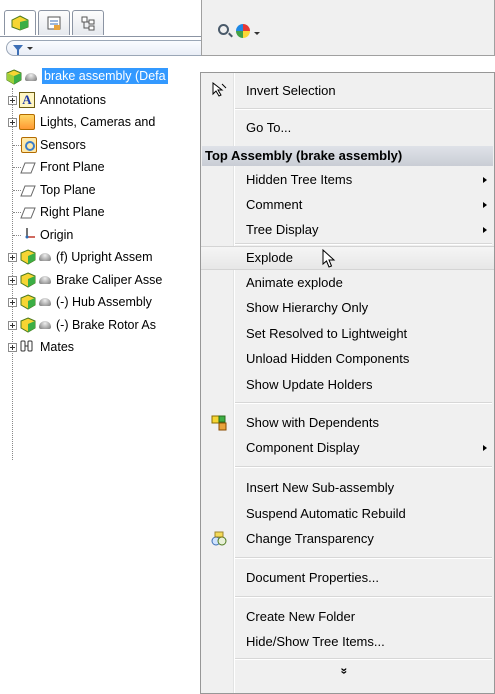 The height and width of the screenshot is (694, 495). What do you see at coordinates (347, 283) in the screenshot?
I see `menu-item-animate-explode: Animate explode` at bounding box center [347, 283].